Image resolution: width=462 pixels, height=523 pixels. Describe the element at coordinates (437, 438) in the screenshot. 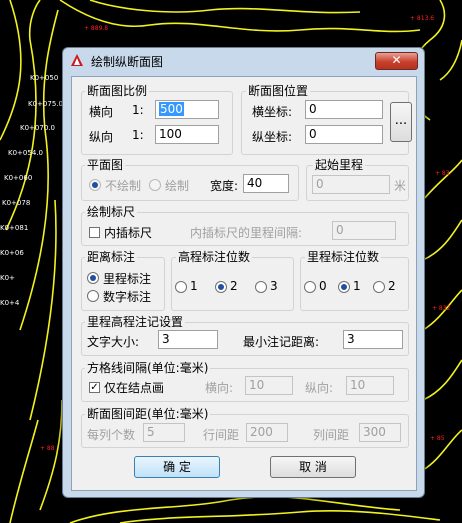

I see `svg-text: + 85` at that location.